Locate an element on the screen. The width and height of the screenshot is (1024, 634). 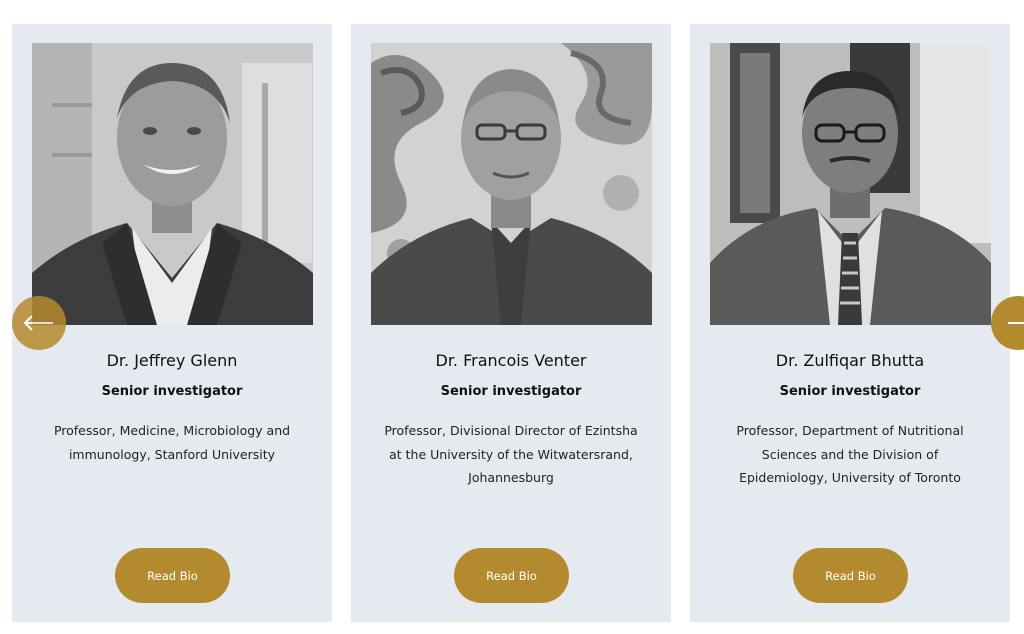
member-name: Dr. Jeffrey Glenn is located at coordinates (172, 360).